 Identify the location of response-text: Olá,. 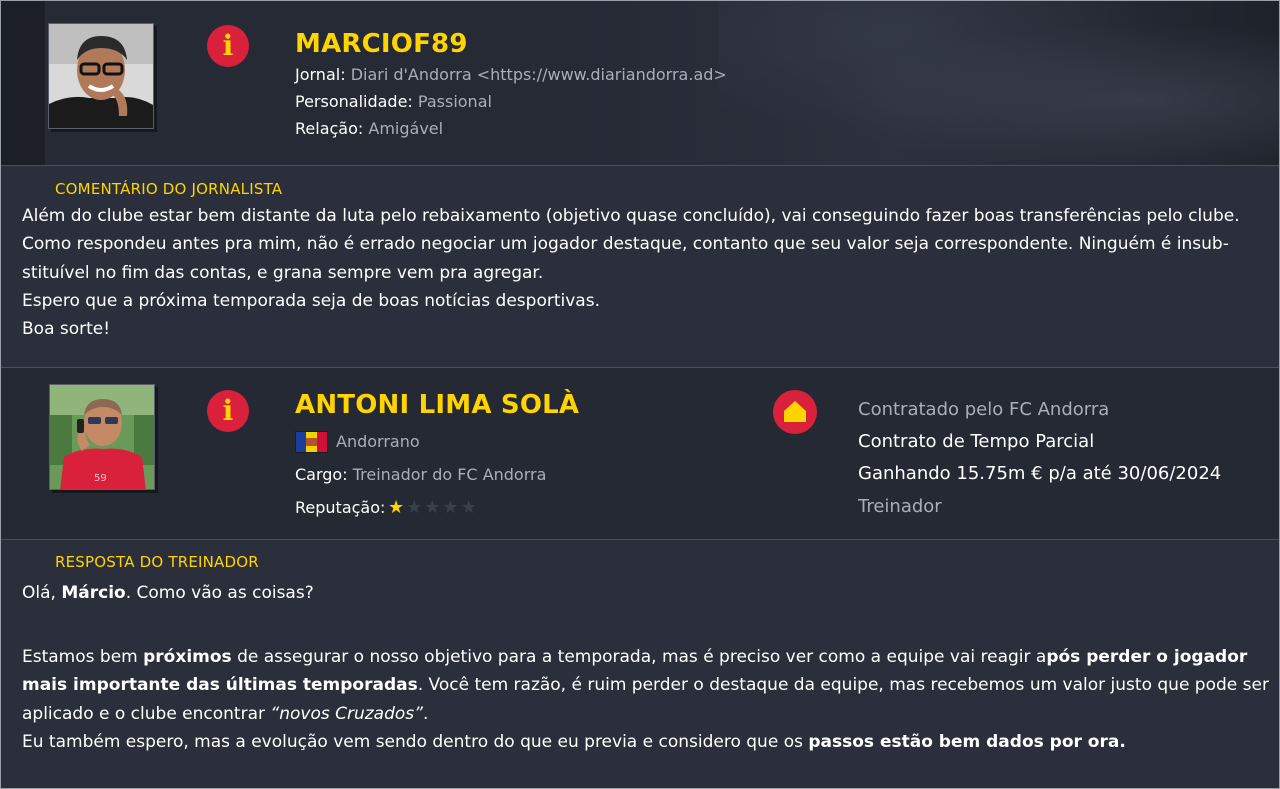
(42, 593).